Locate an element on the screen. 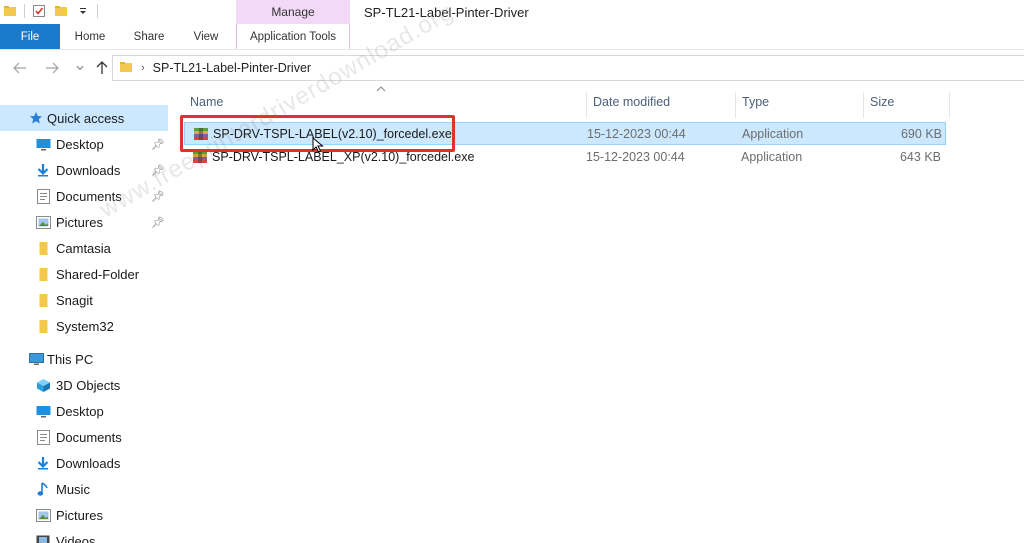 The width and height of the screenshot is (1024, 543). nav-label: Quick access is located at coordinates (86, 118).